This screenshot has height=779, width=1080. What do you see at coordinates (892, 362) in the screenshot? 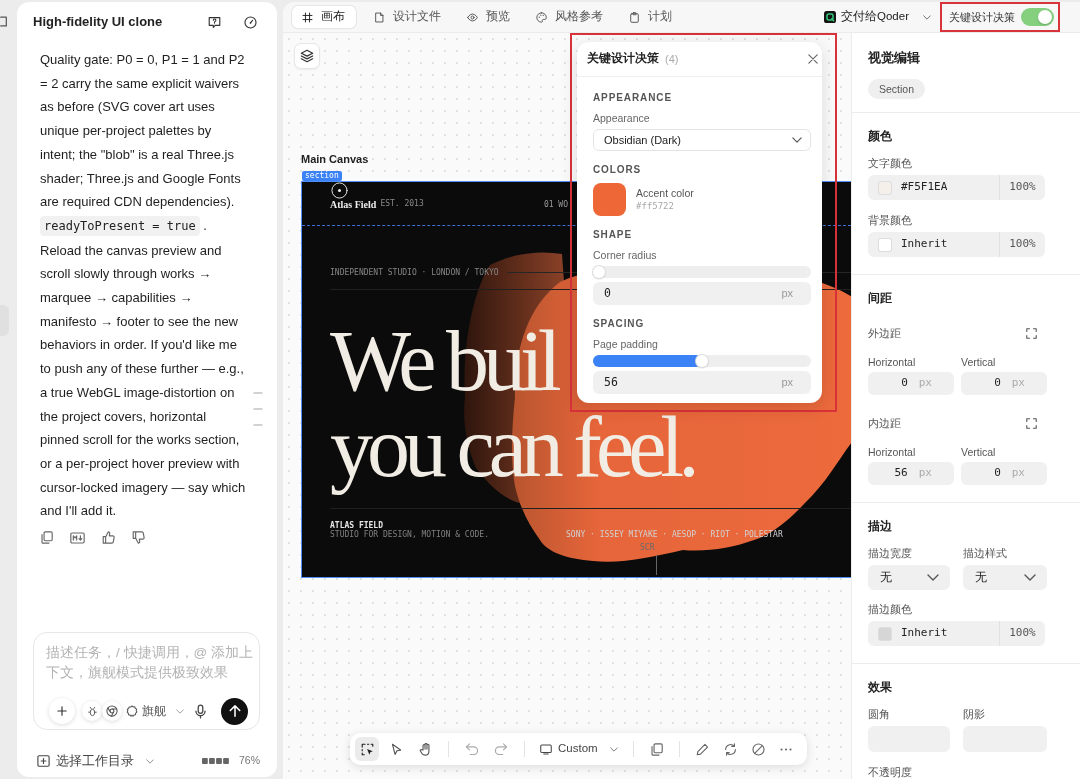
I see `field-label: Horizontal` at bounding box center [892, 362].